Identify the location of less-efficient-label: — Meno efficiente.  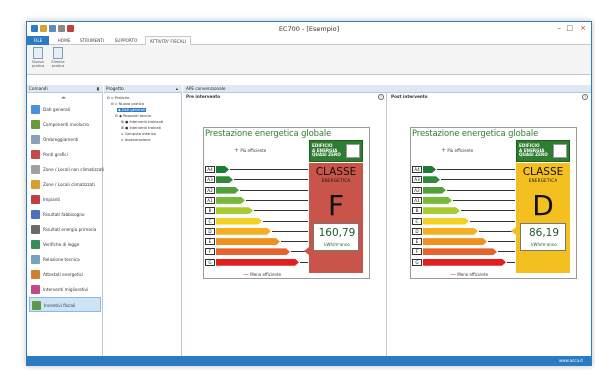
(262, 274).